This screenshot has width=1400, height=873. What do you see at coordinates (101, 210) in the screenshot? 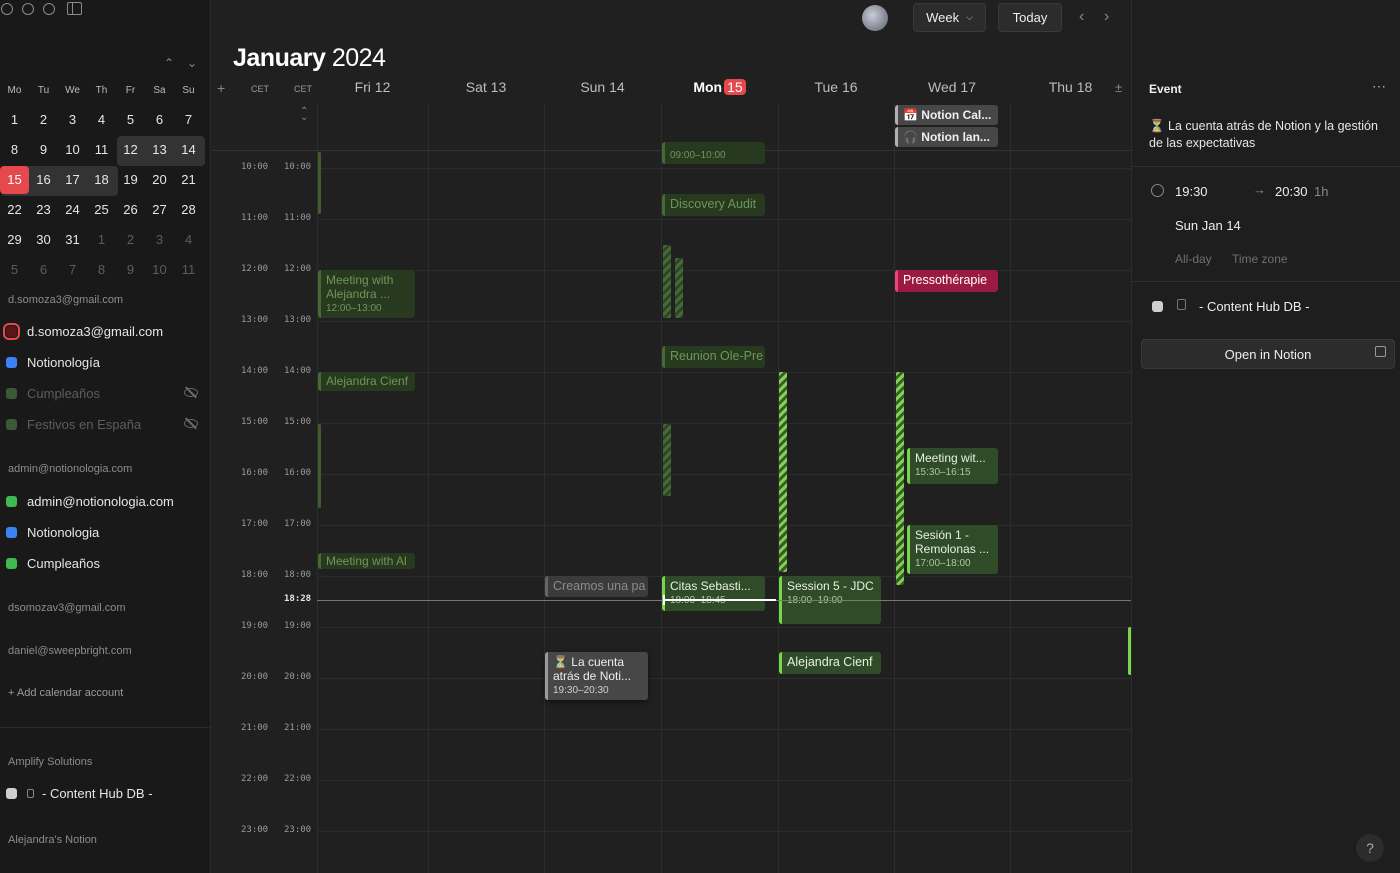
I see `mini-calendar-day: 25` at bounding box center [101, 210].